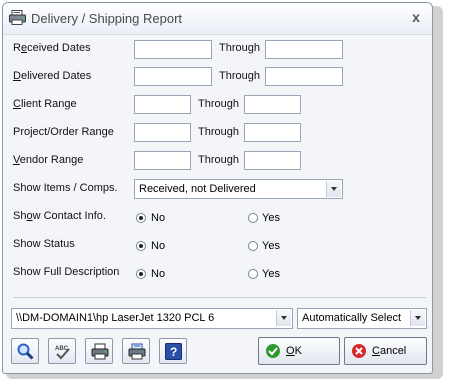  I want to click on vendor-from-input, so click(162, 160).